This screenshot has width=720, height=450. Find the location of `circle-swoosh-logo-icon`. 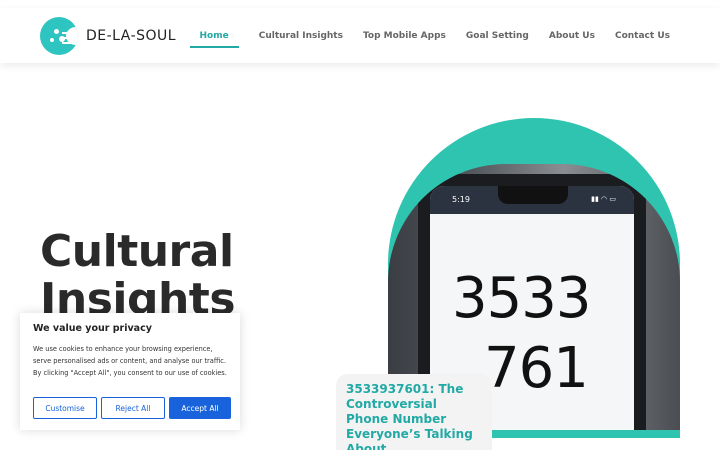

circle-swoosh-logo-icon is located at coordinates (59, 36).